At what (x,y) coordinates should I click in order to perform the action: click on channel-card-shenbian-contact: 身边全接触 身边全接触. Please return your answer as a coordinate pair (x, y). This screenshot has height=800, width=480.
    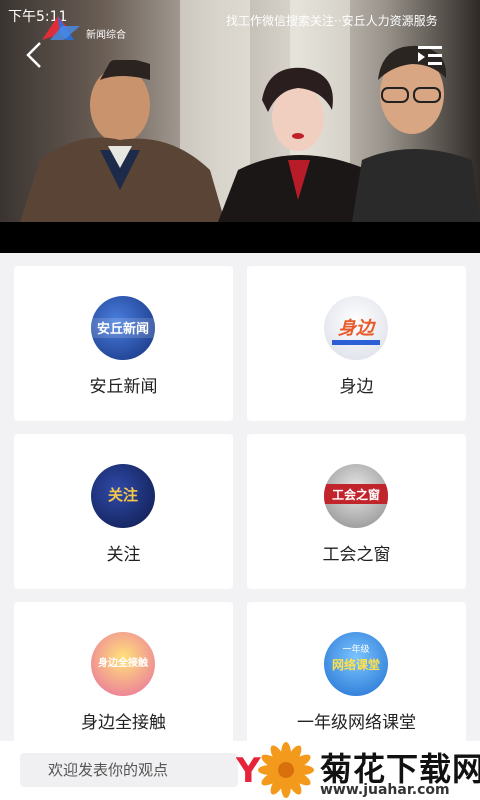
    Looking at the image, I should click on (123, 679).